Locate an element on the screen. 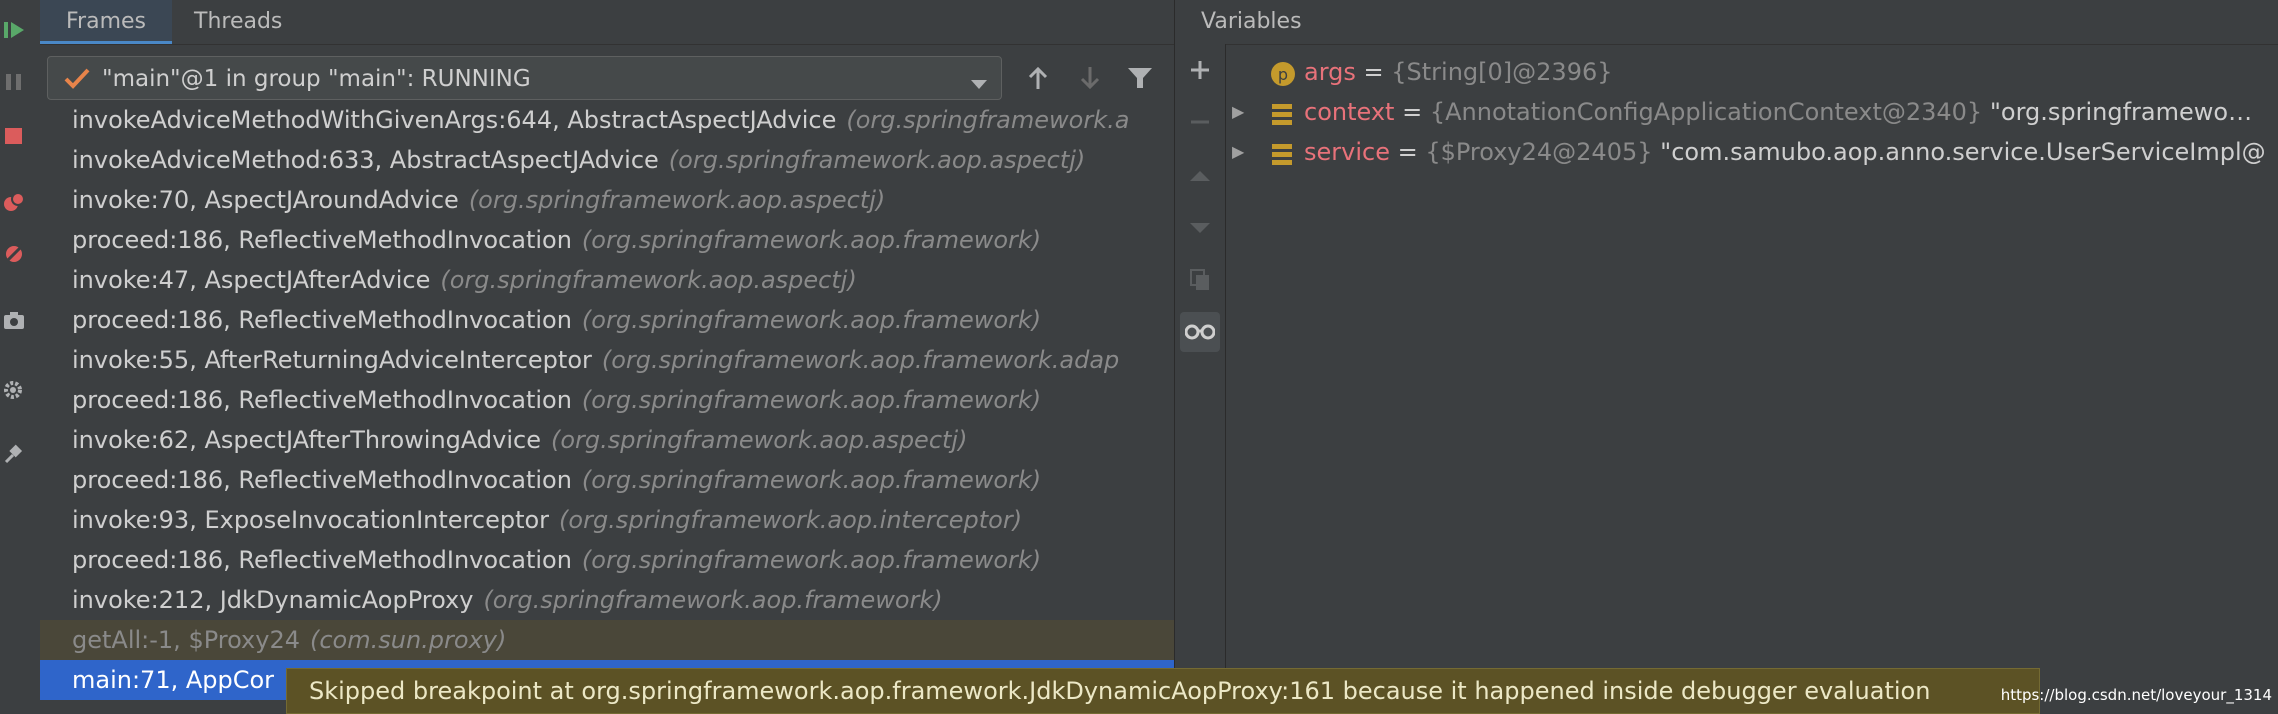 The width and height of the screenshot is (2278, 714). move-down-icon is located at coordinates (1200, 228).